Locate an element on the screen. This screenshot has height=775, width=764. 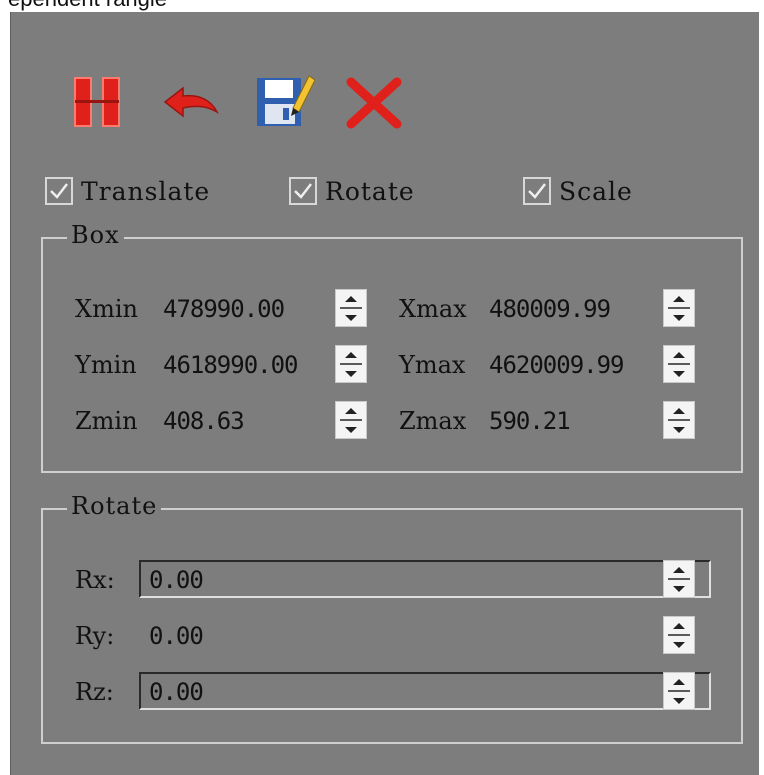
rotate-checkbox is located at coordinates (303, 191).